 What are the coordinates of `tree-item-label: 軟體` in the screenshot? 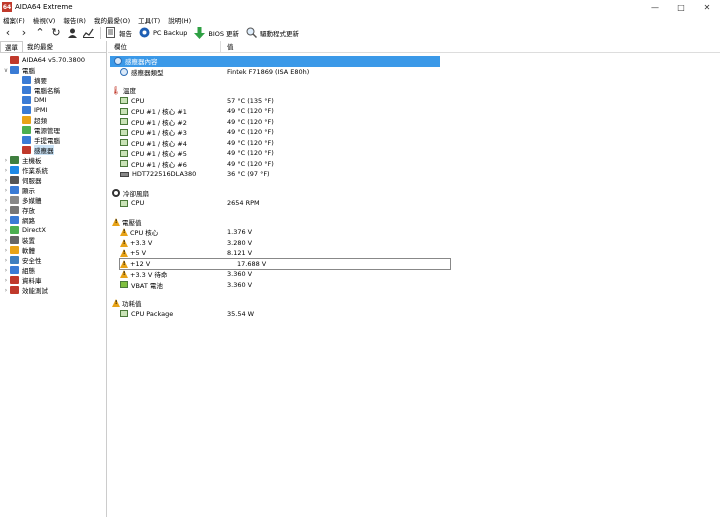 It's located at (28, 251).